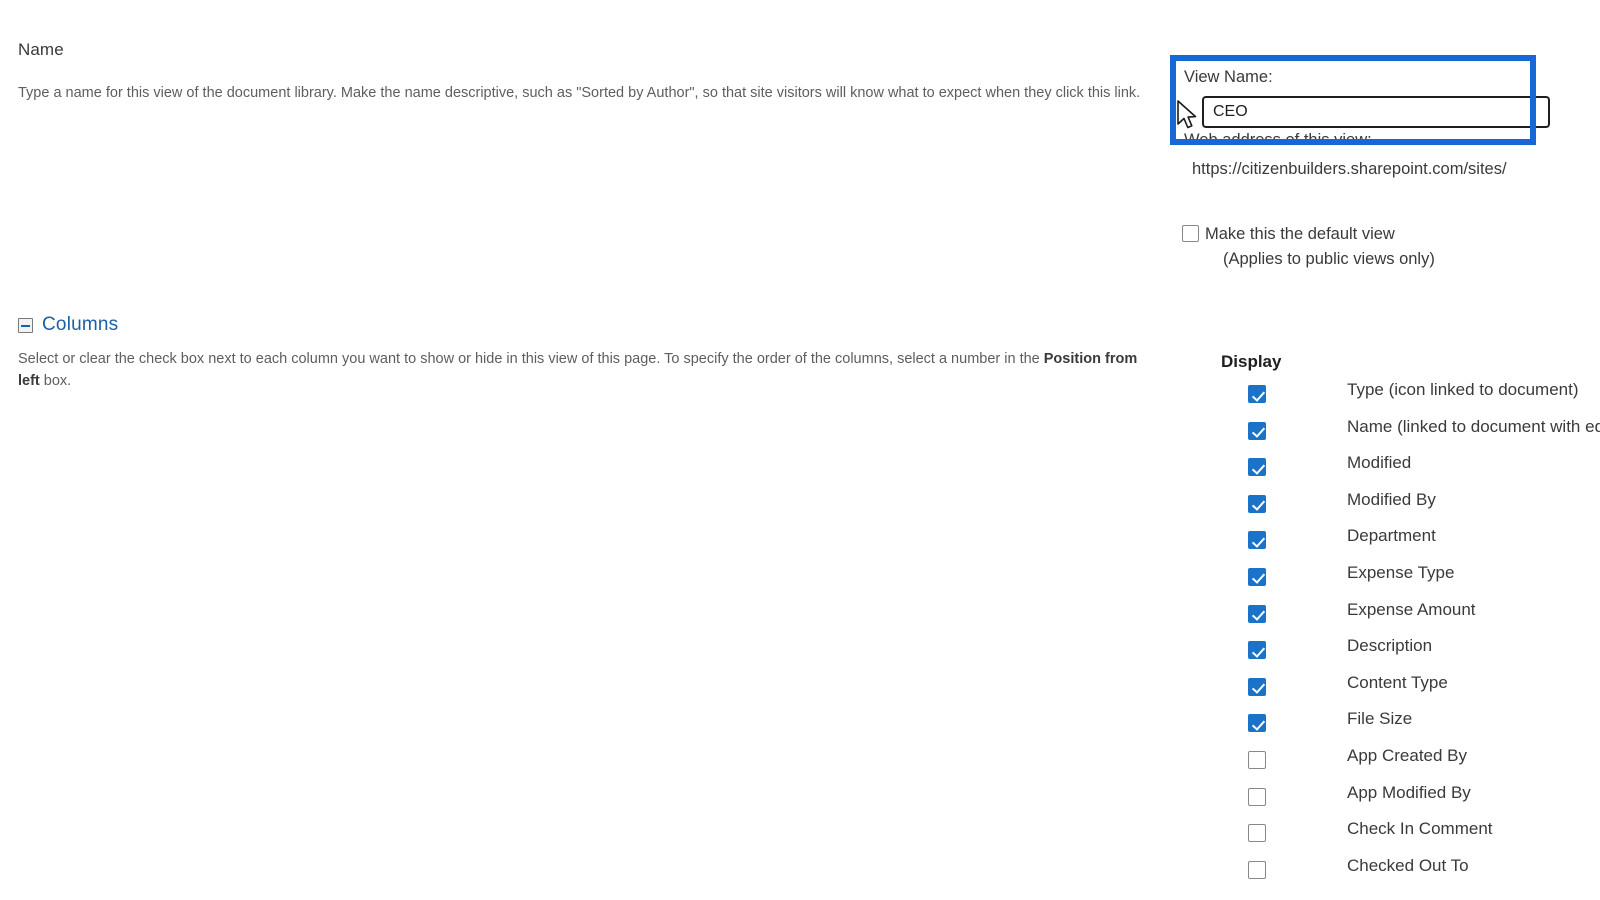 The height and width of the screenshot is (900, 1600). I want to click on default-view-sublabel: (Applies to public views only), so click(1329, 259).